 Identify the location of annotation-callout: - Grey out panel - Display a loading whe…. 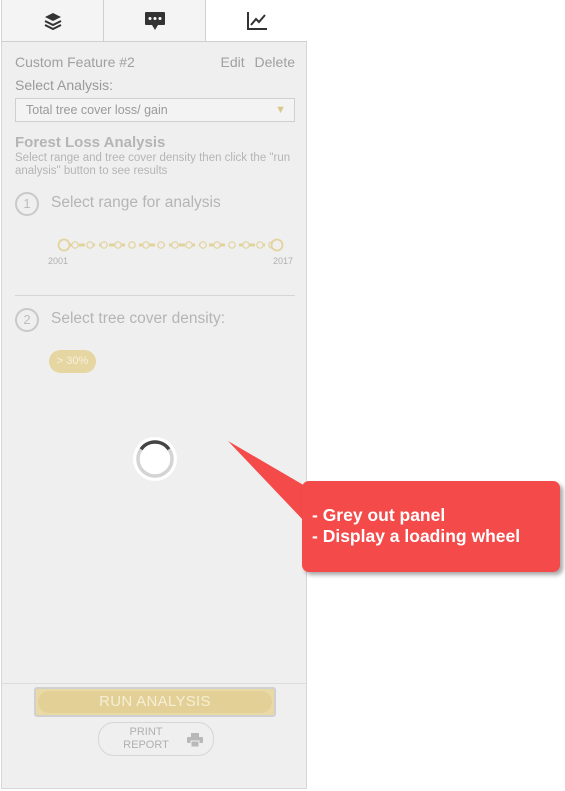
(431, 526).